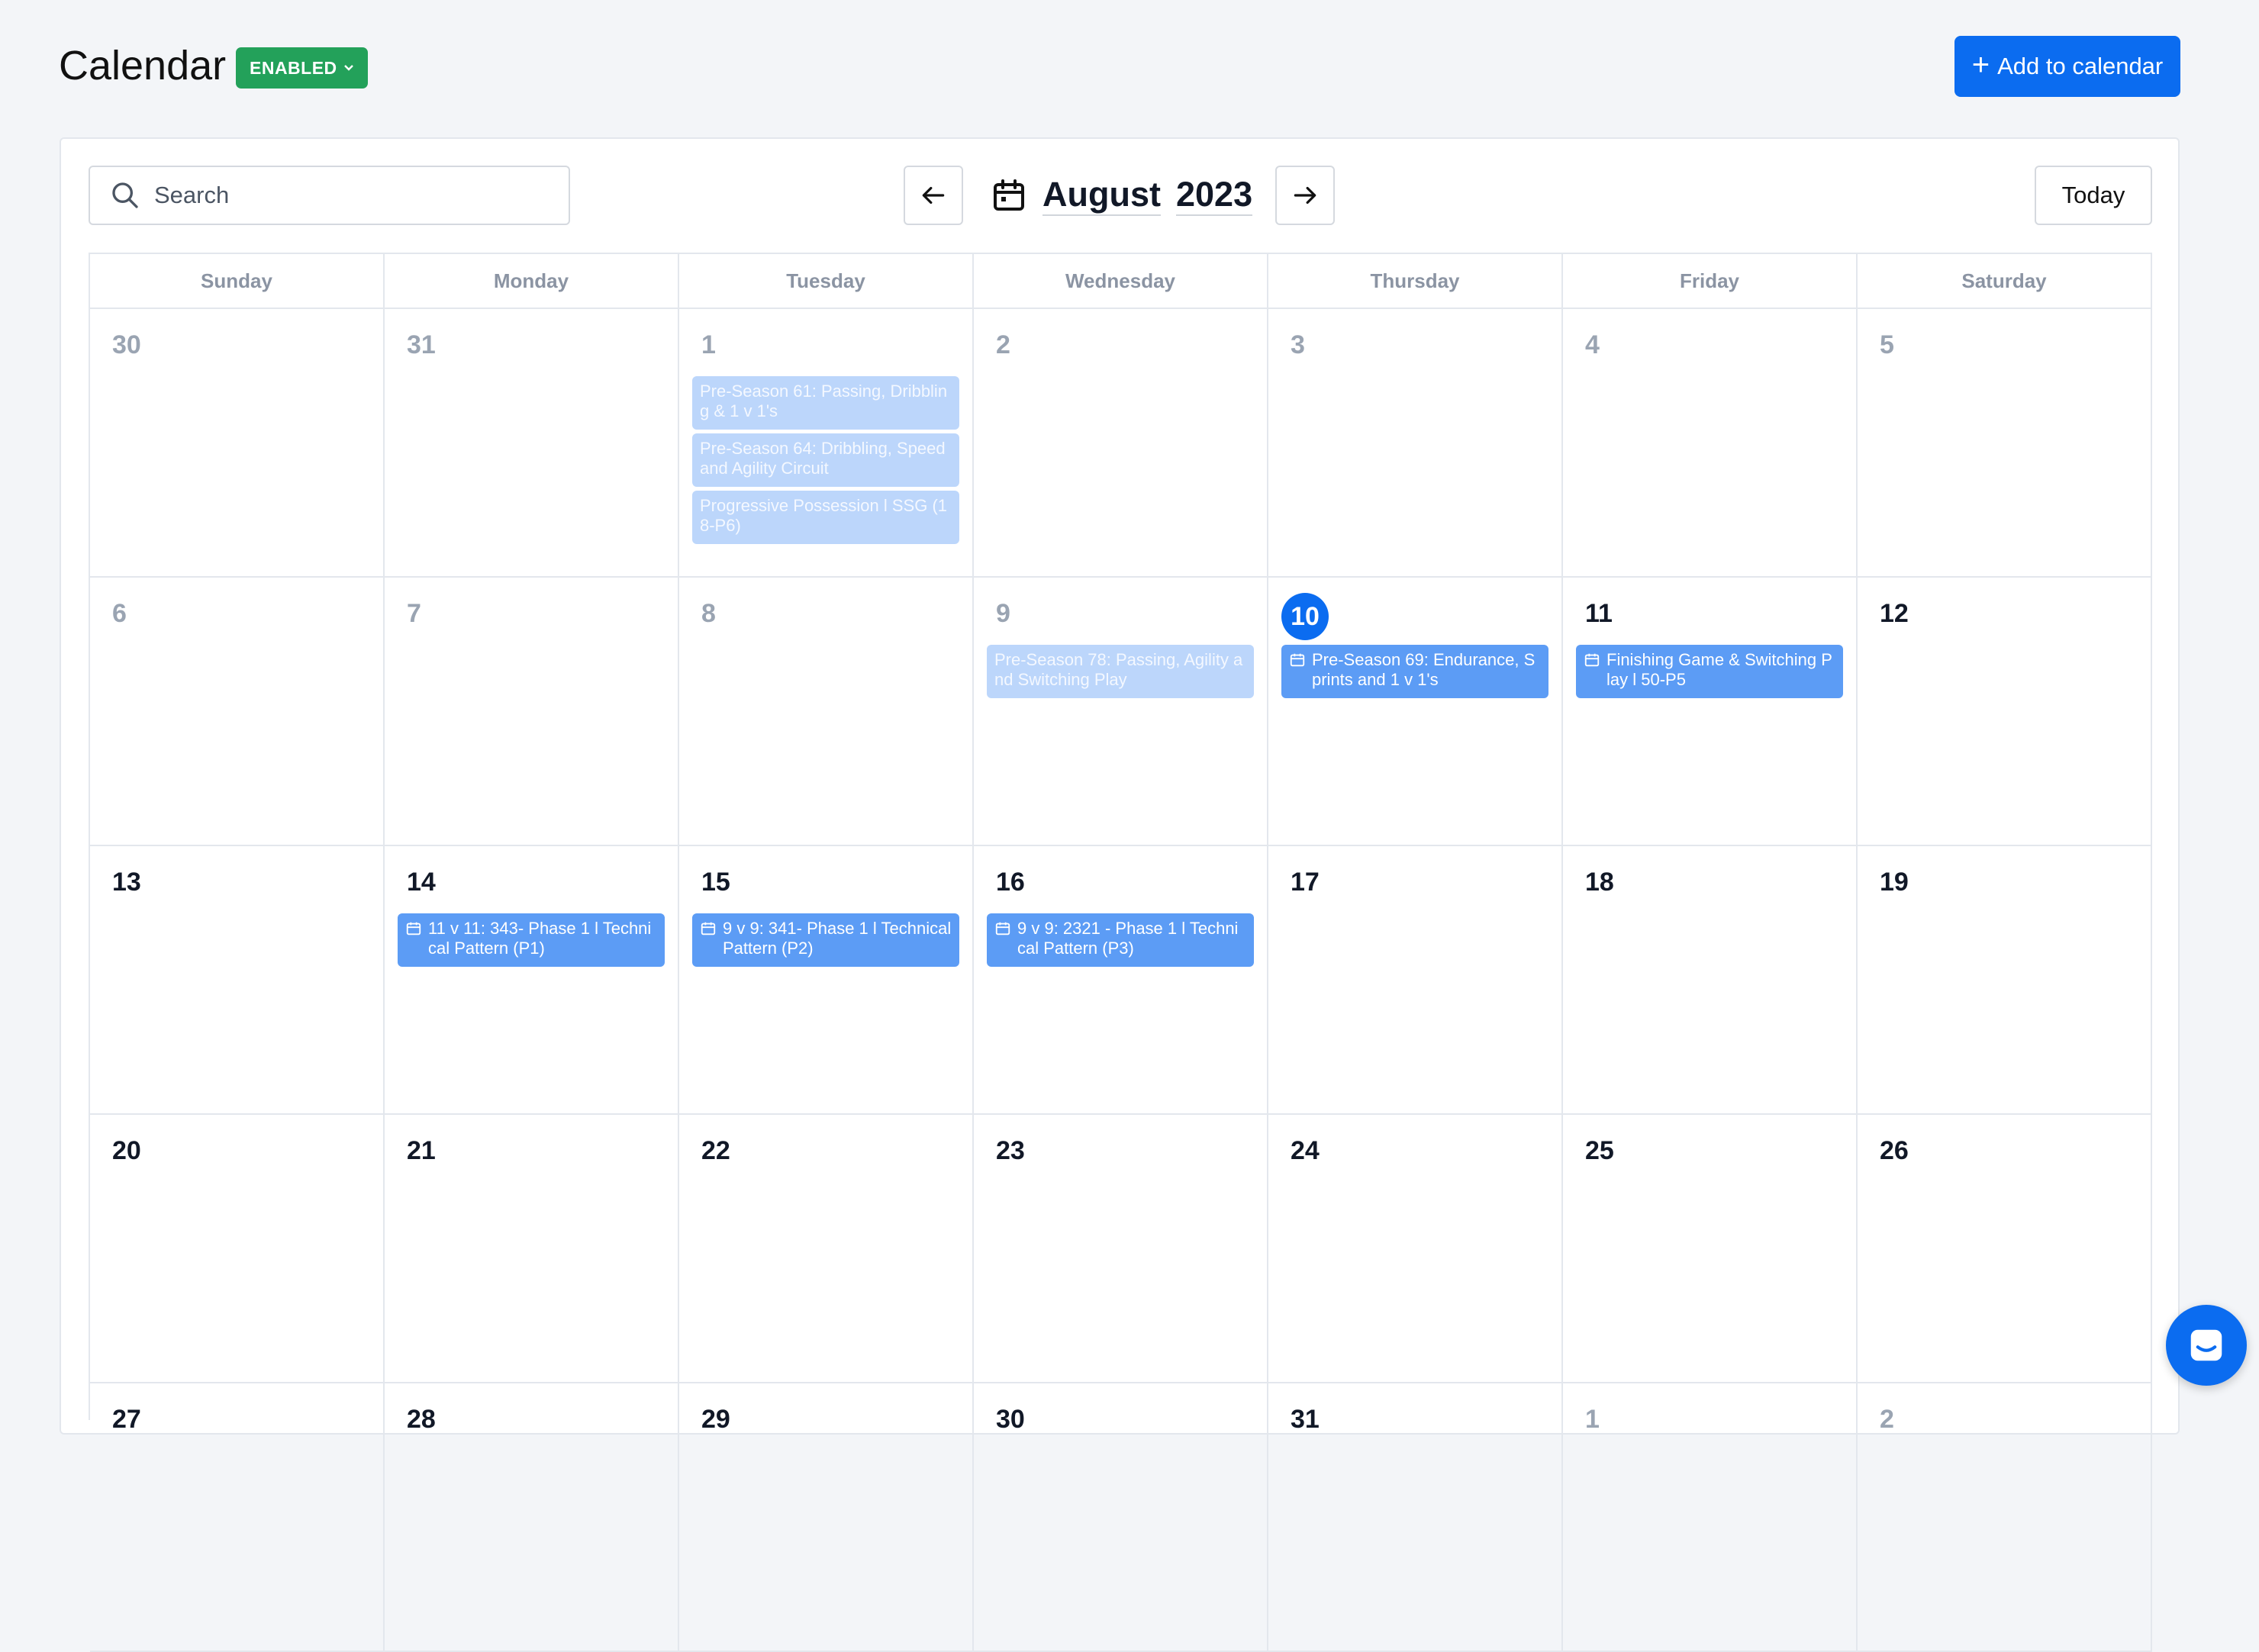  Describe the element at coordinates (143, 66) in the screenshot. I see `page-title: Calendar` at that location.